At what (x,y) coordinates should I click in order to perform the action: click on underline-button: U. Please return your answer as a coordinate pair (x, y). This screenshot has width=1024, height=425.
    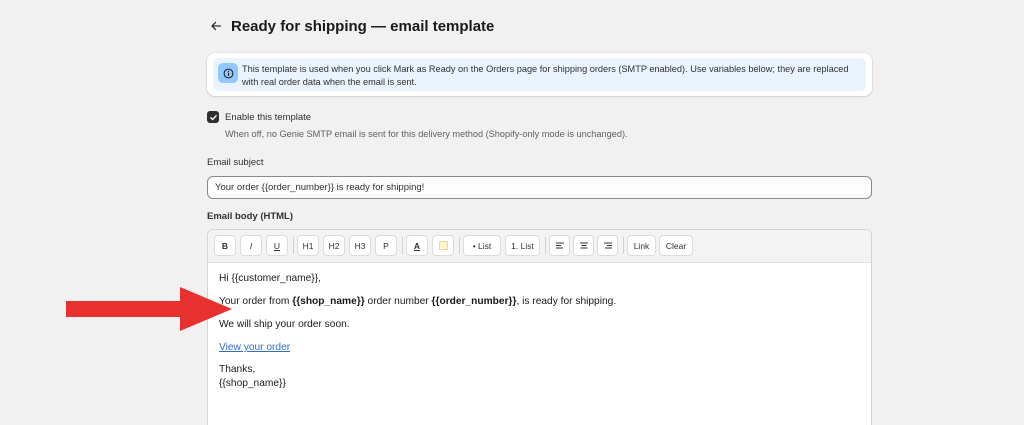
    Looking at the image, I should click on (277, 245).